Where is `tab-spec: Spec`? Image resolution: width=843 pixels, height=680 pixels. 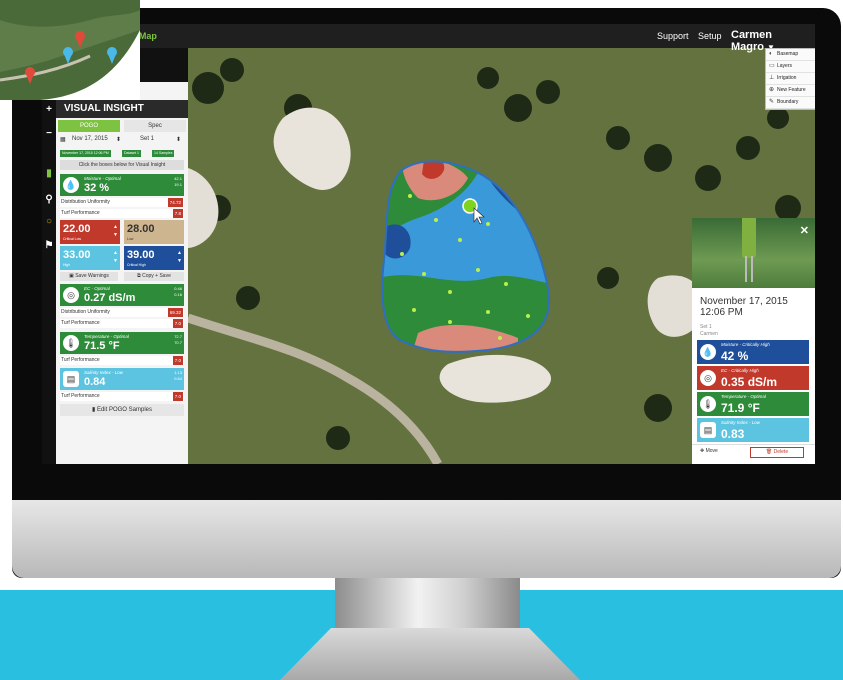 tab-spec: Spec is located at coordinates (155, 126).